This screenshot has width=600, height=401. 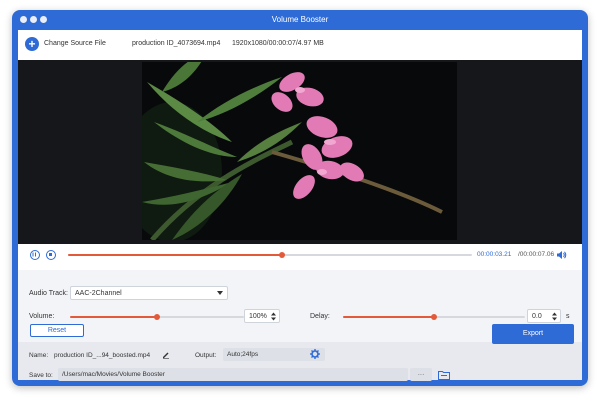 What do you see at coordinates (57, 330) in the screenshot?
I see `reset-button: Reset` at bounding box center [57, 330].